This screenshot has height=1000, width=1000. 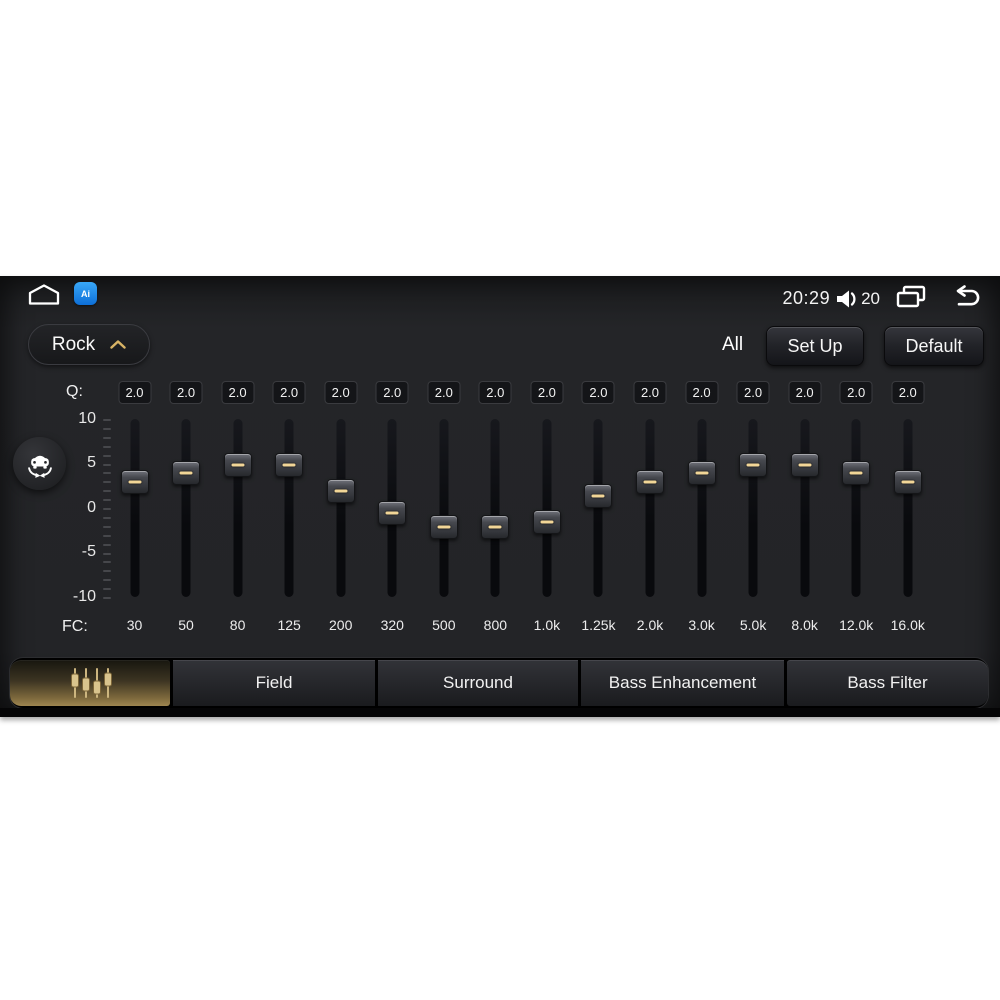 I want to click on tab-bass-filter: Bass Filter, so click(x=887, y=683).